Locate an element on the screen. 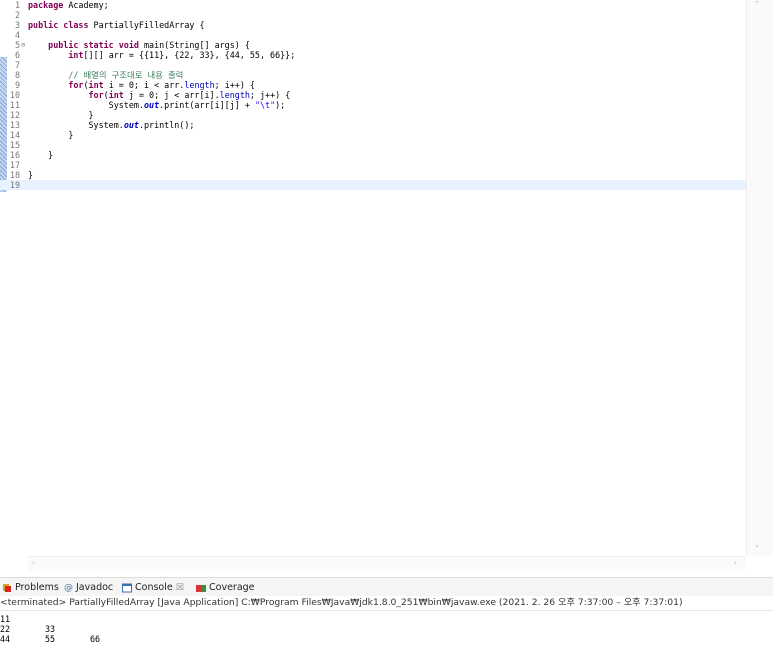 This screenshot has width=773, height=654. tab-javadoc: @ Javadoc is located at coordinates (88, 588).